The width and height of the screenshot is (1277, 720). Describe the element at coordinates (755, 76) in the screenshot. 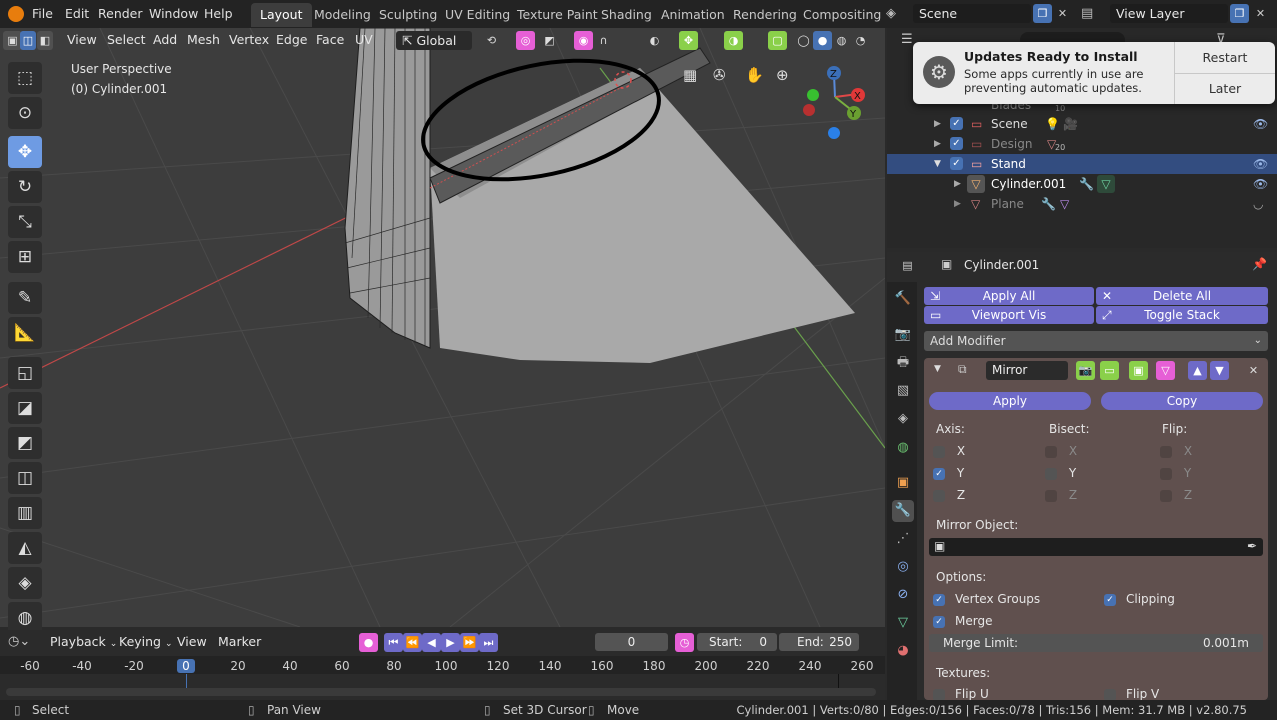

I see `pan-hand-icon: ✋` at that location.